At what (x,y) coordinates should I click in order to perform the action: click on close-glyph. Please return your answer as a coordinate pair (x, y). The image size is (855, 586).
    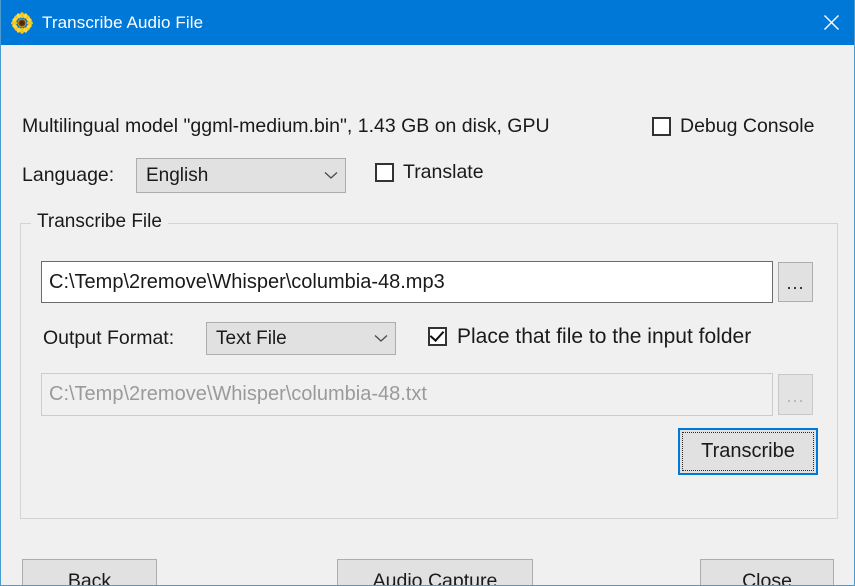
    Looking at the image, I should click on (831, 22).